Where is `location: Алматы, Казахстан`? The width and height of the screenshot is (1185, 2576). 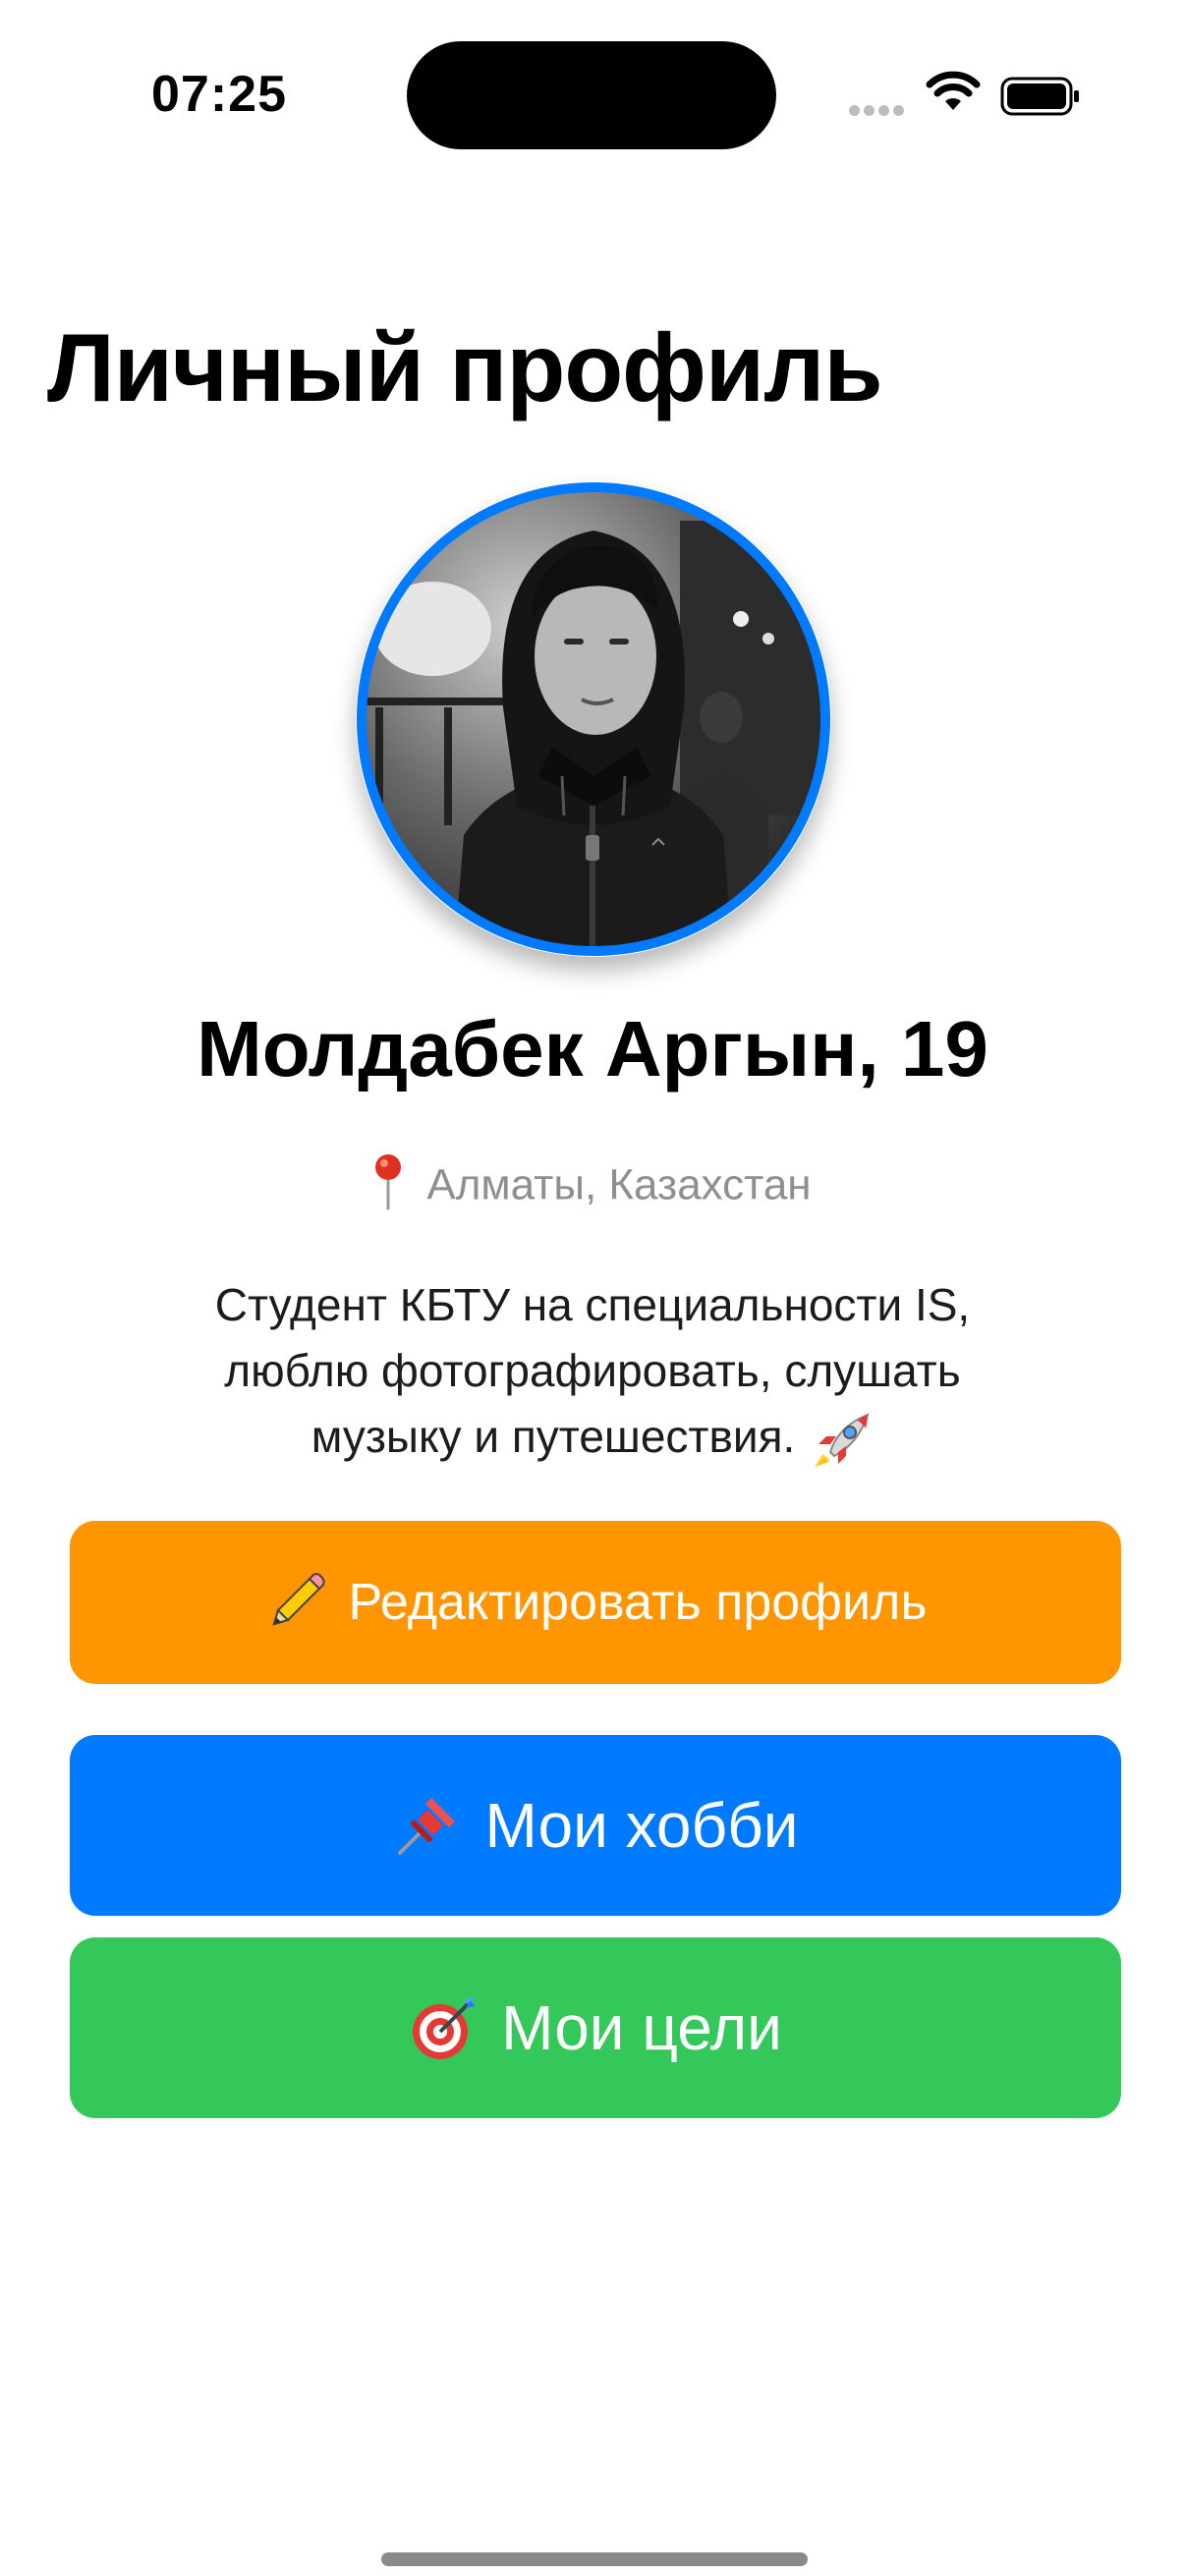 location: Алматы, Казахстан is located at coordinates (592, 1185).